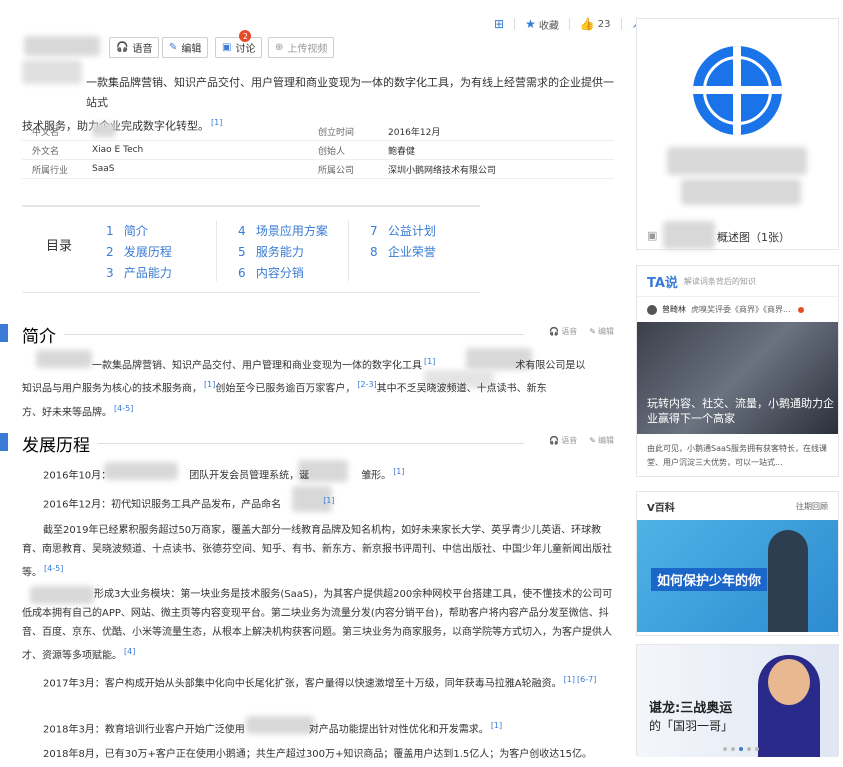 The width and height of the screenshot is (843, 767). I want to click on vbaike-card: V百科 往期回顾 如何保护少年的你, so click(737, 563).